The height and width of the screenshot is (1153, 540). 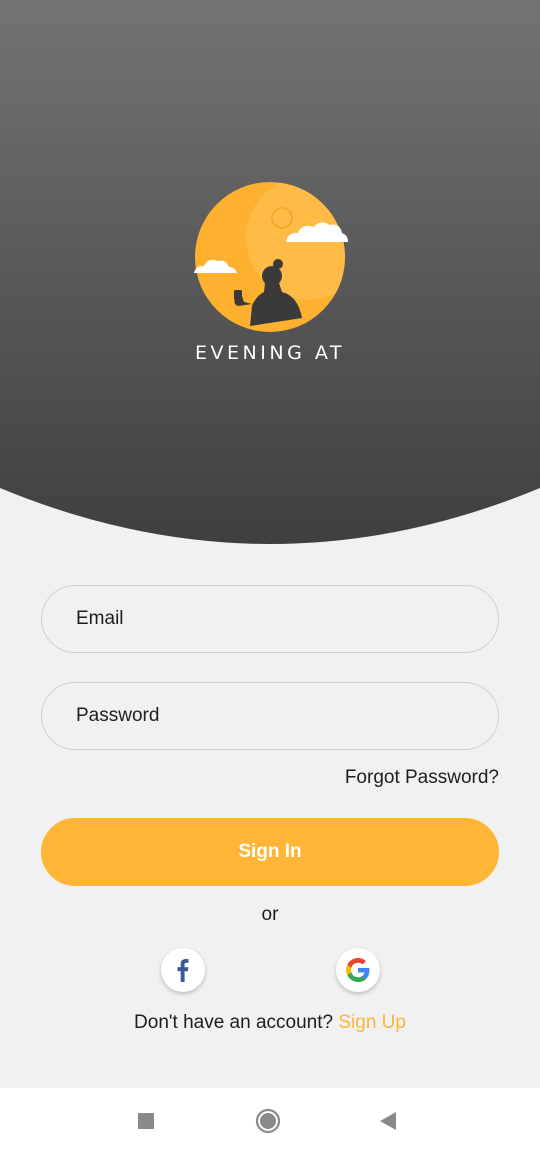 I want to click on recent-apps-button, so click(x=146, y=1120).